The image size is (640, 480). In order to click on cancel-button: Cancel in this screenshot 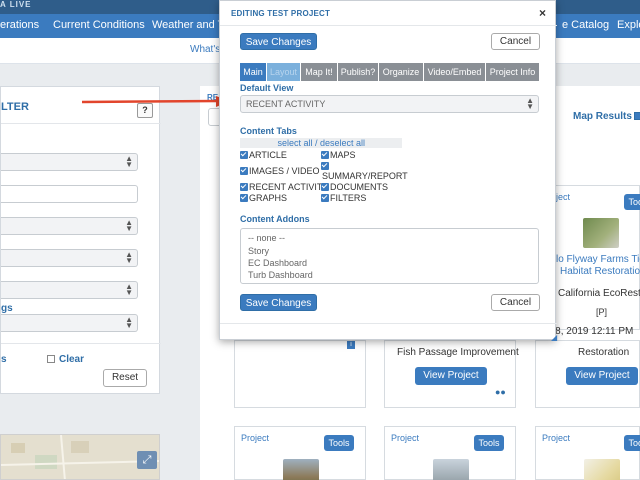, I will do `click(515, 41)`.